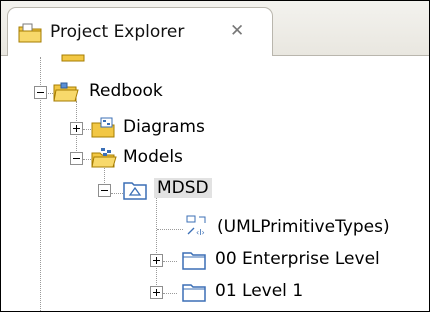 Image resolution: width=430 pixels, height=312 pixels. I want to click on models-folder-icon, so click(104, 158).